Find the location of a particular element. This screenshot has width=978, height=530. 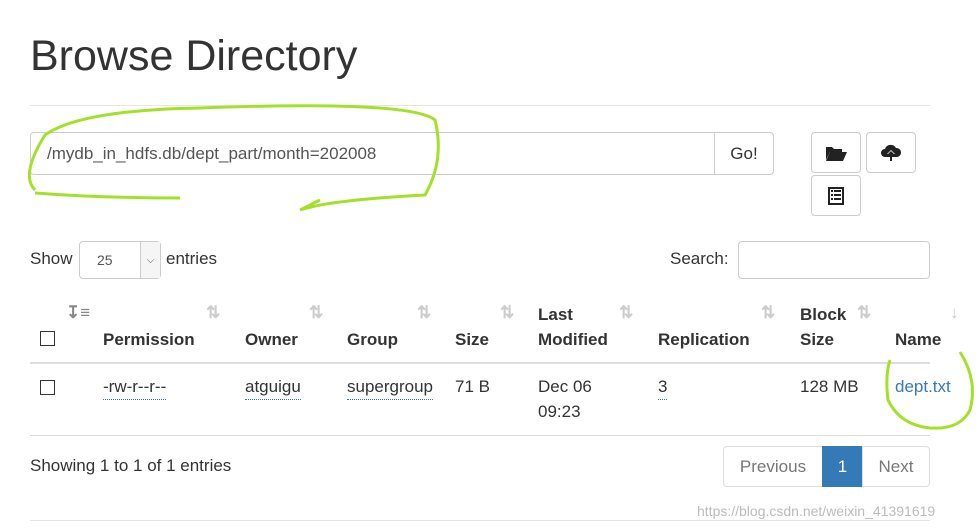

column-last: Last is located at coordinates (555, 314).